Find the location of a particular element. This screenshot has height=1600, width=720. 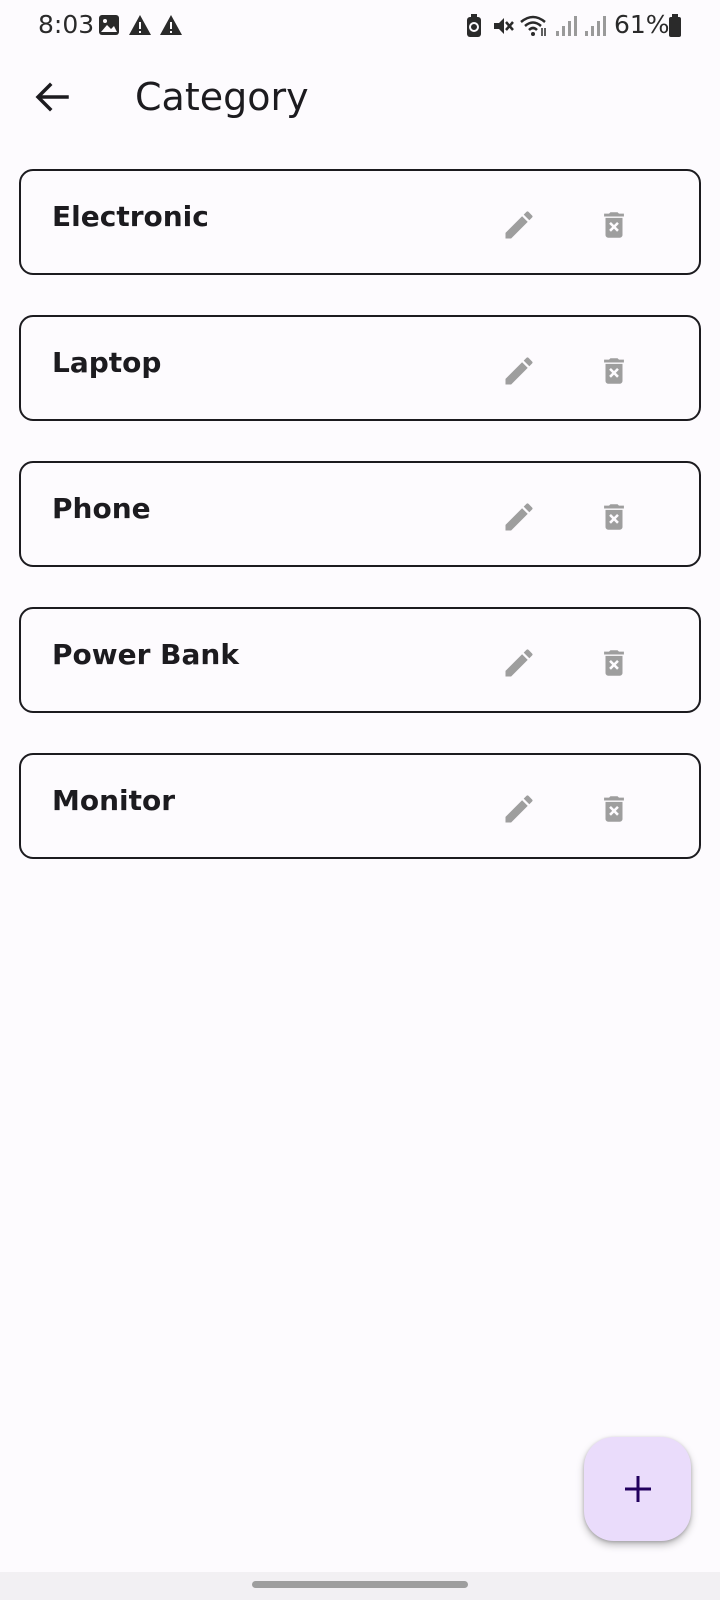

system-nav-bar is located at coordinates (360, 1586).